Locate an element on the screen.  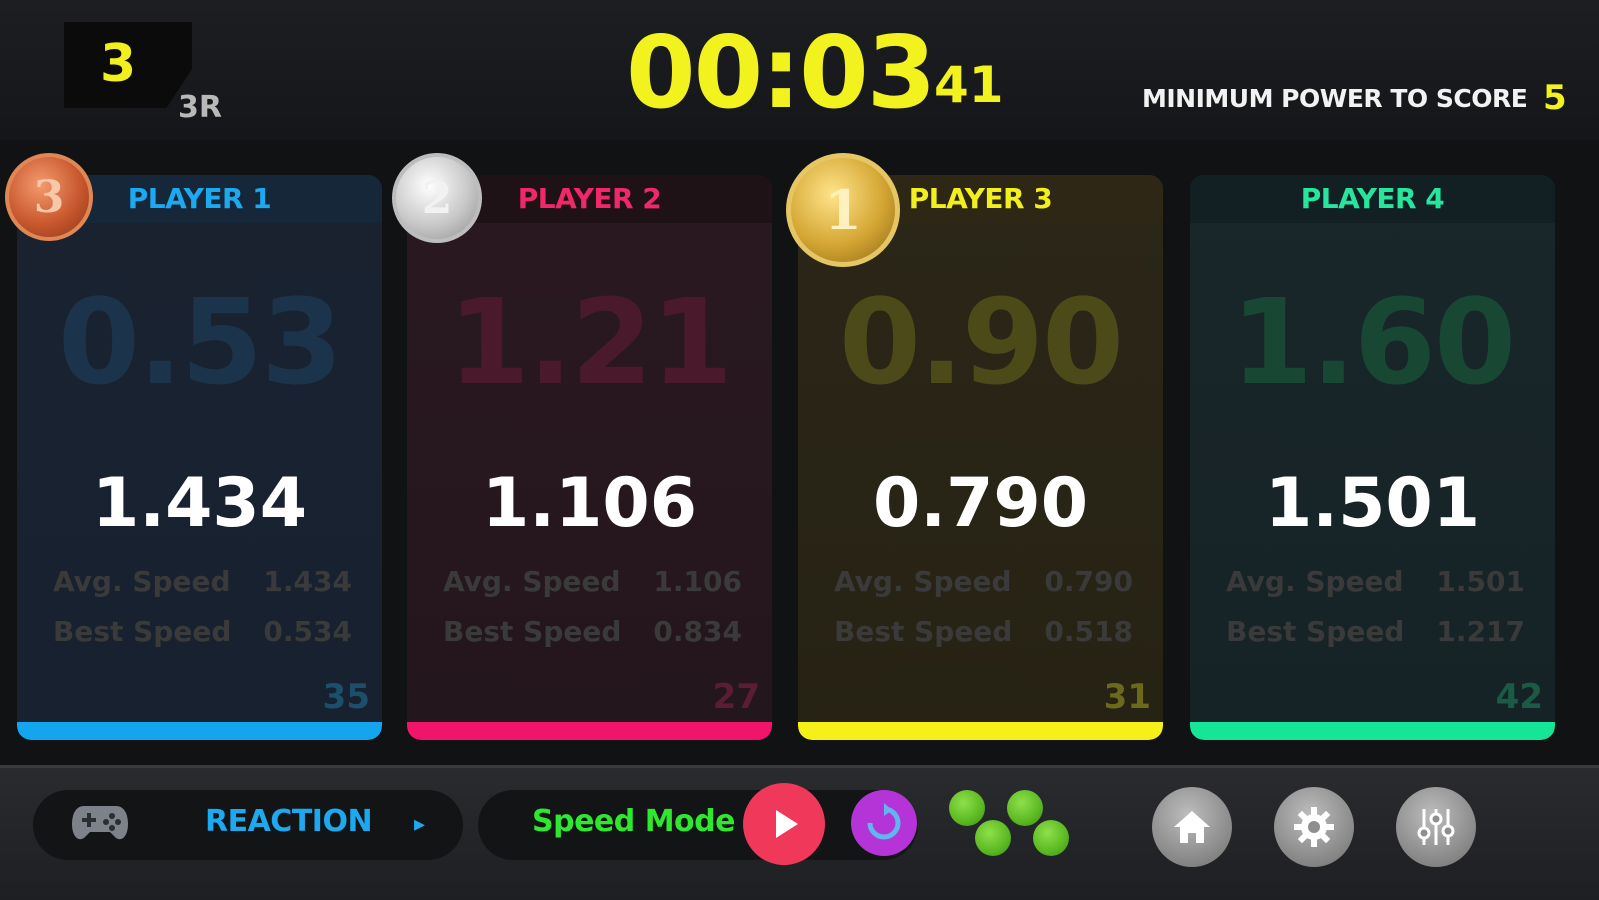
best-speed-value: 0.834 is located at coordinates (697, 631).